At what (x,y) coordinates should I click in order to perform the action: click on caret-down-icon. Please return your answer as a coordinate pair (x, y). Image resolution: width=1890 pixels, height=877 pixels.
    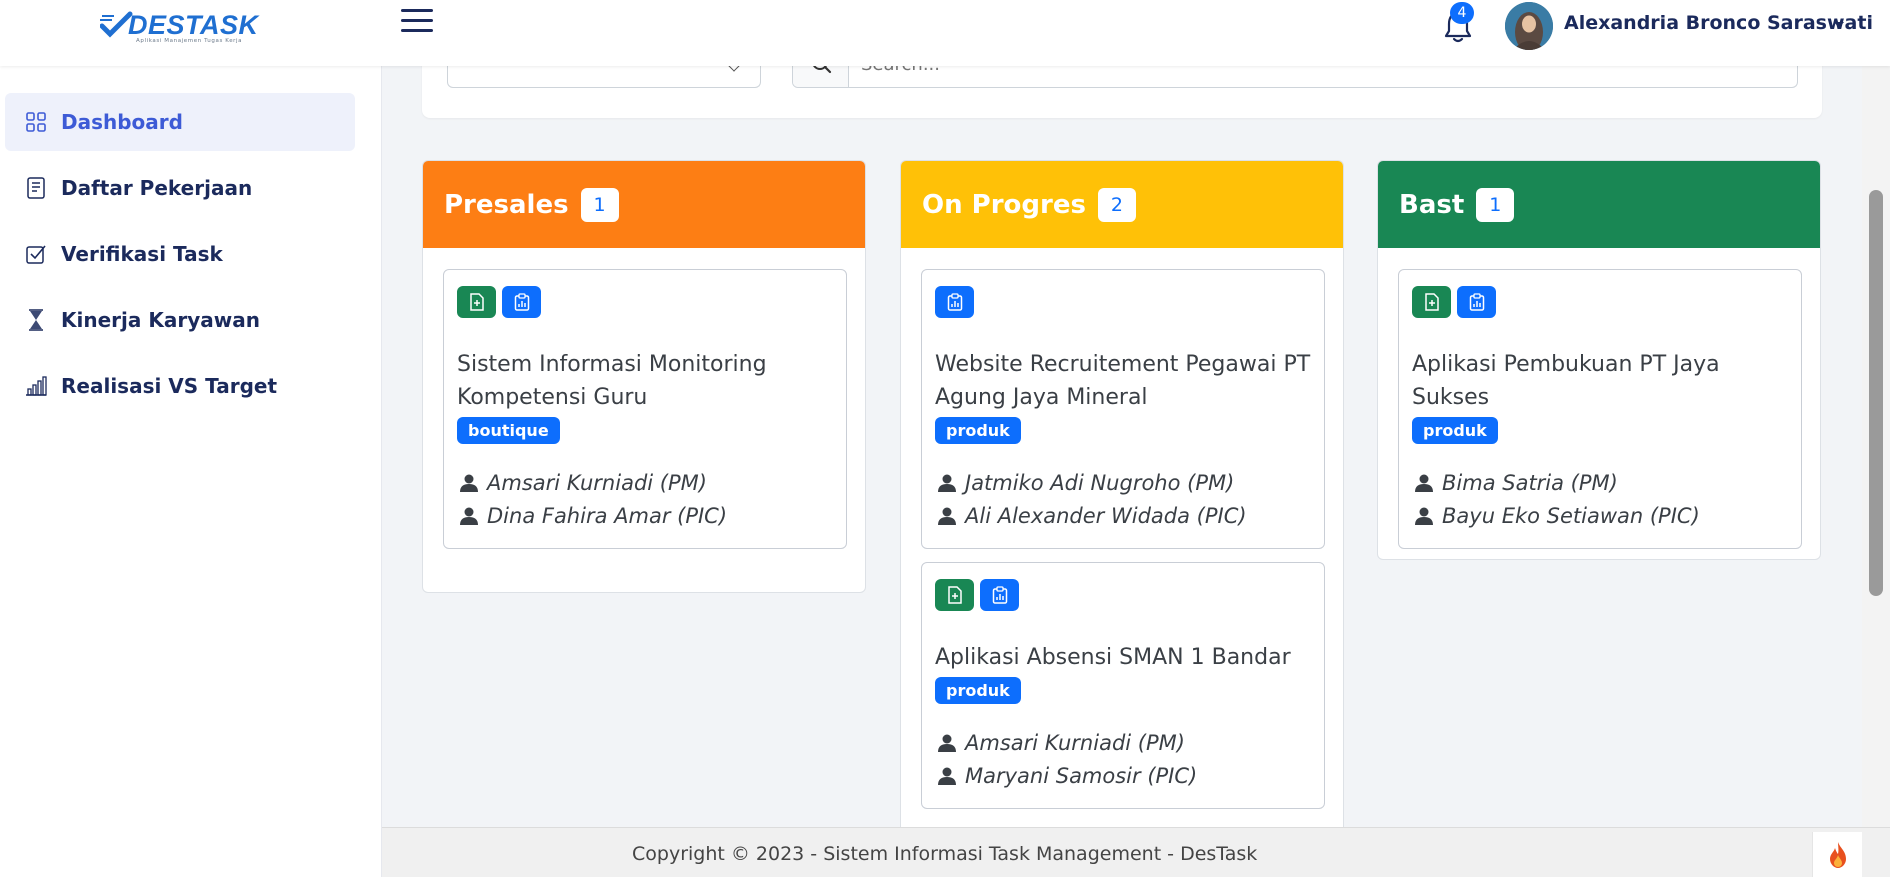
    Looking at the image, I should click on (1839, 25).